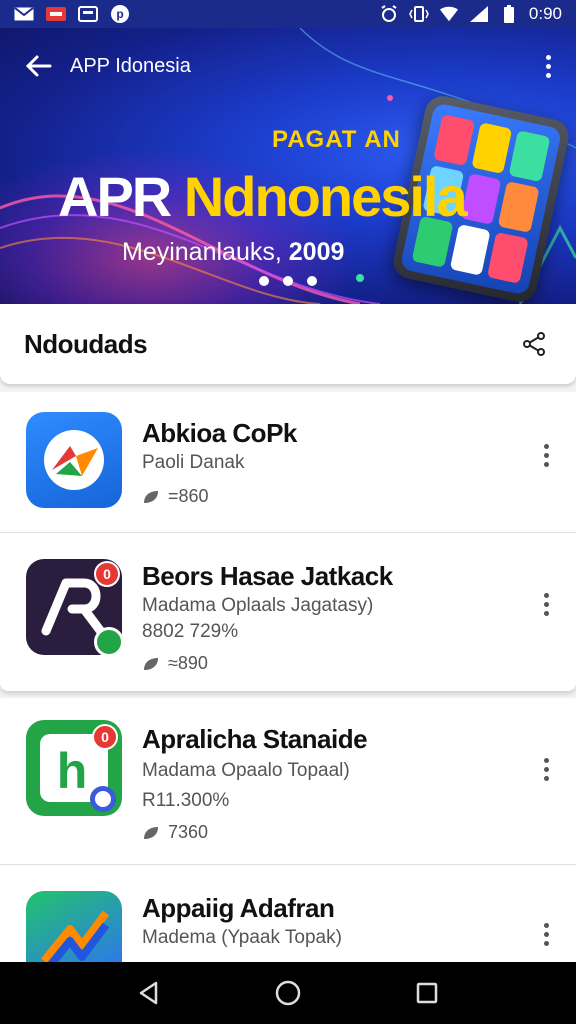 This screenshot has height=1024, width=576. I want to click on app-rating-value: =860, so click(188, 496).